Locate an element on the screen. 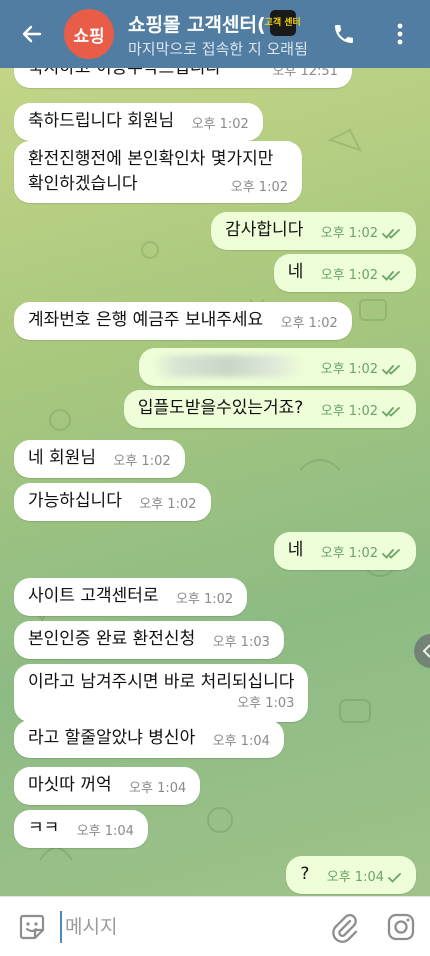  redacted-account-info is located at coordinates (228, 366).